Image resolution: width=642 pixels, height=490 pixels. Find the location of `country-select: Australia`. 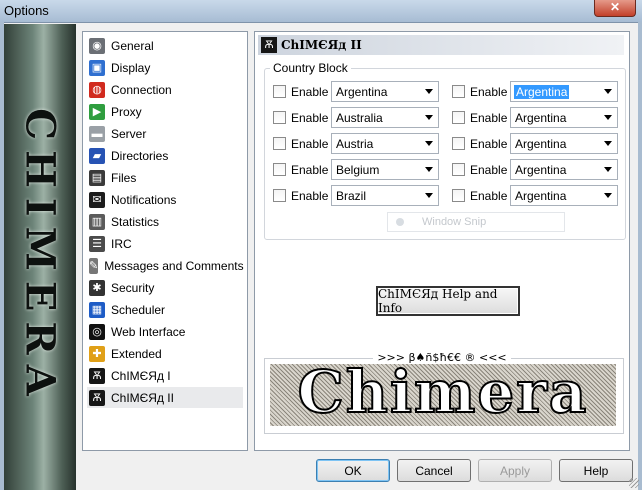

country-select: Australia is located at coordinates (385, 117).